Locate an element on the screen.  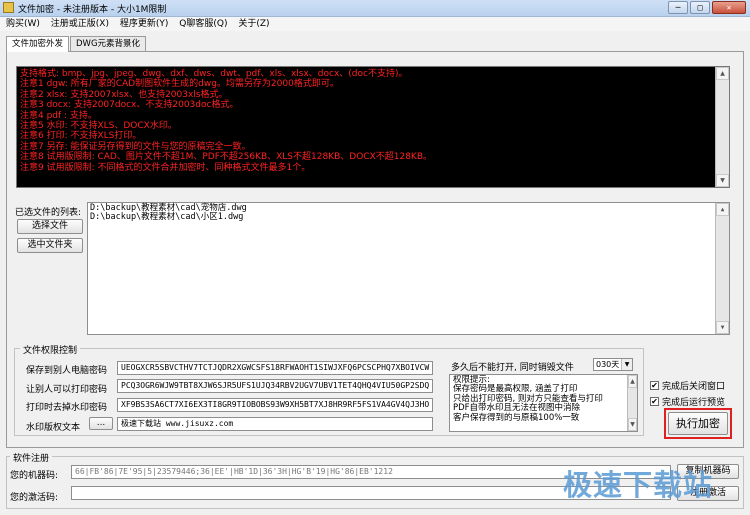
window-title: 文件加密 - 未注册版本 - 大小1M限制 is located at coordinates (92, 10).